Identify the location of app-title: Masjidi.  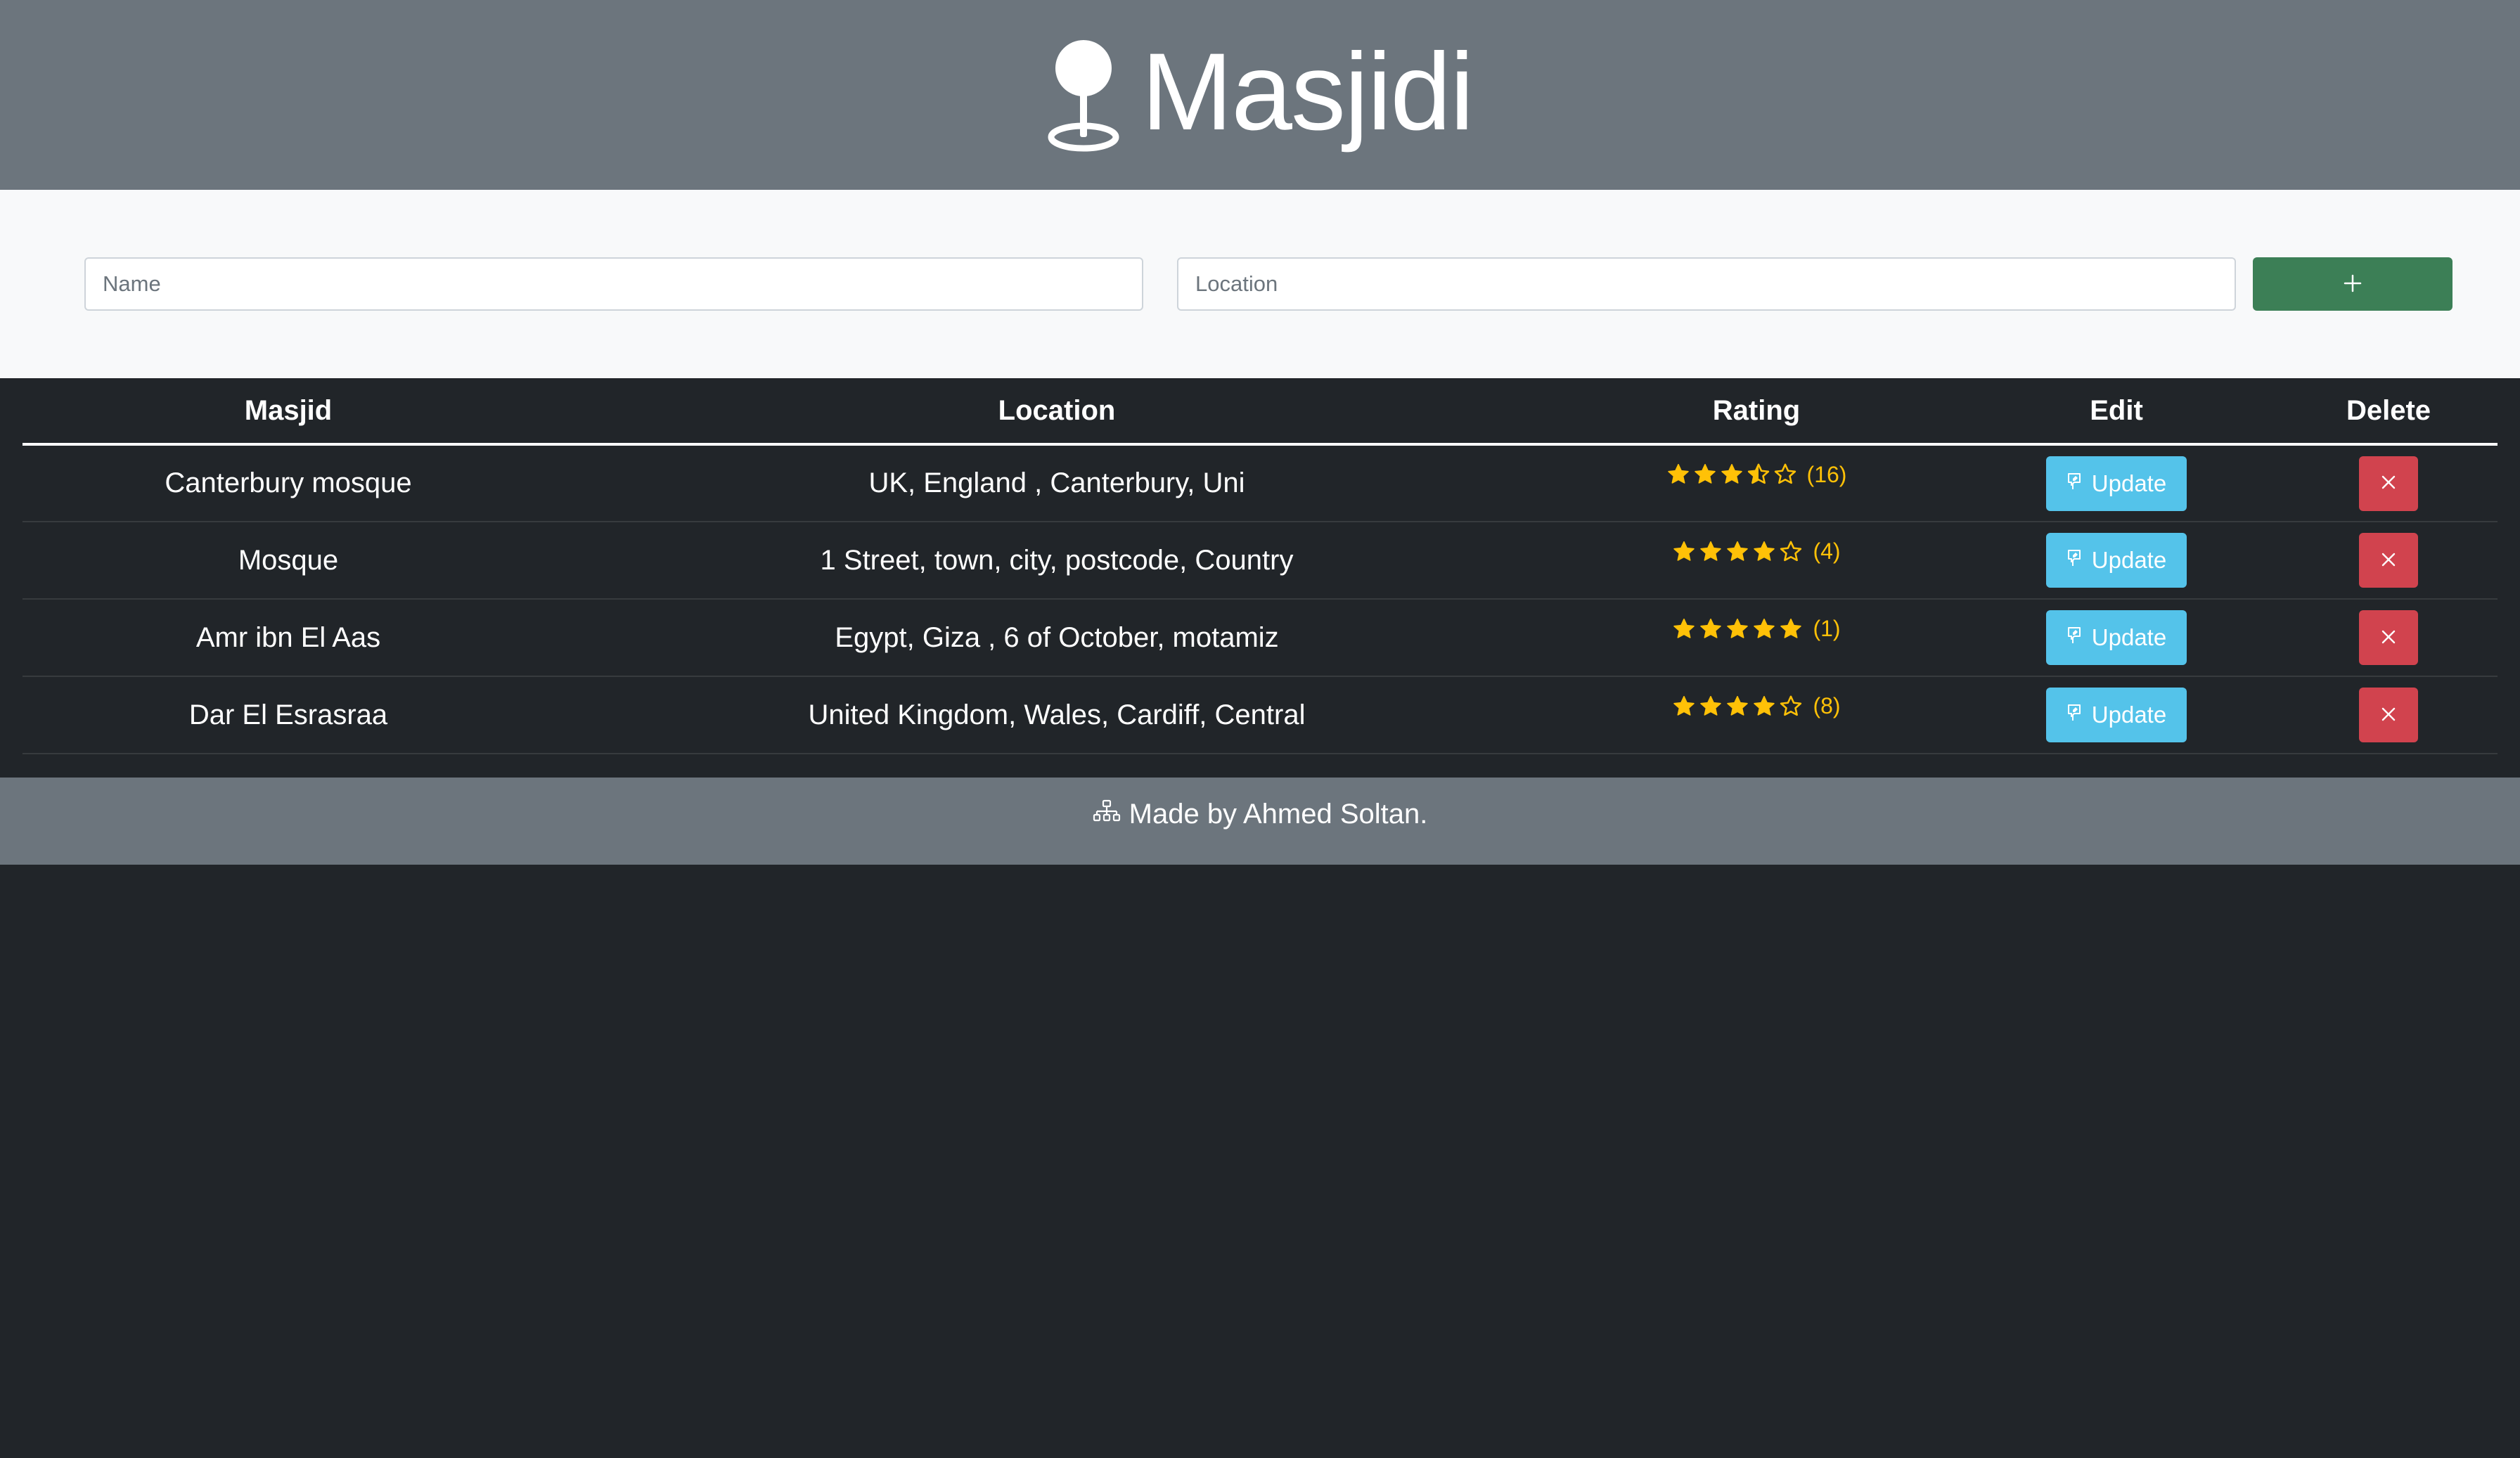
(1307, 92).